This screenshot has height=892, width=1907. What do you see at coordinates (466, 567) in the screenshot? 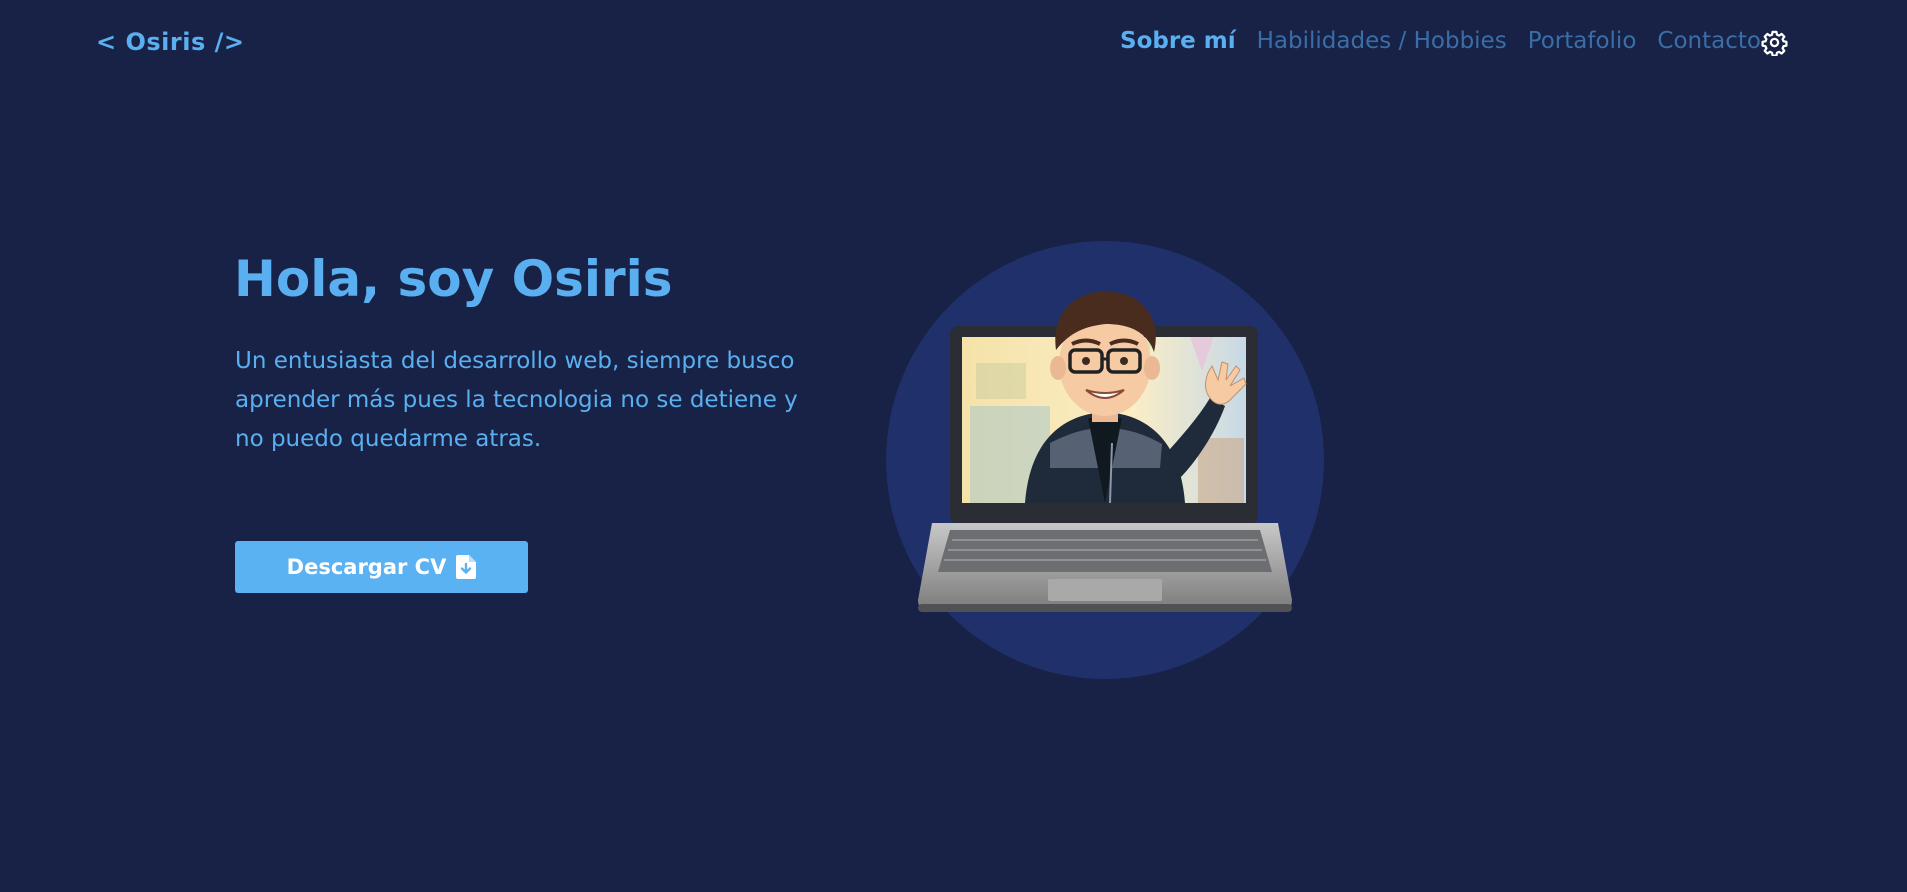
I see `file-download-icon` at bounding box center [466, 567].